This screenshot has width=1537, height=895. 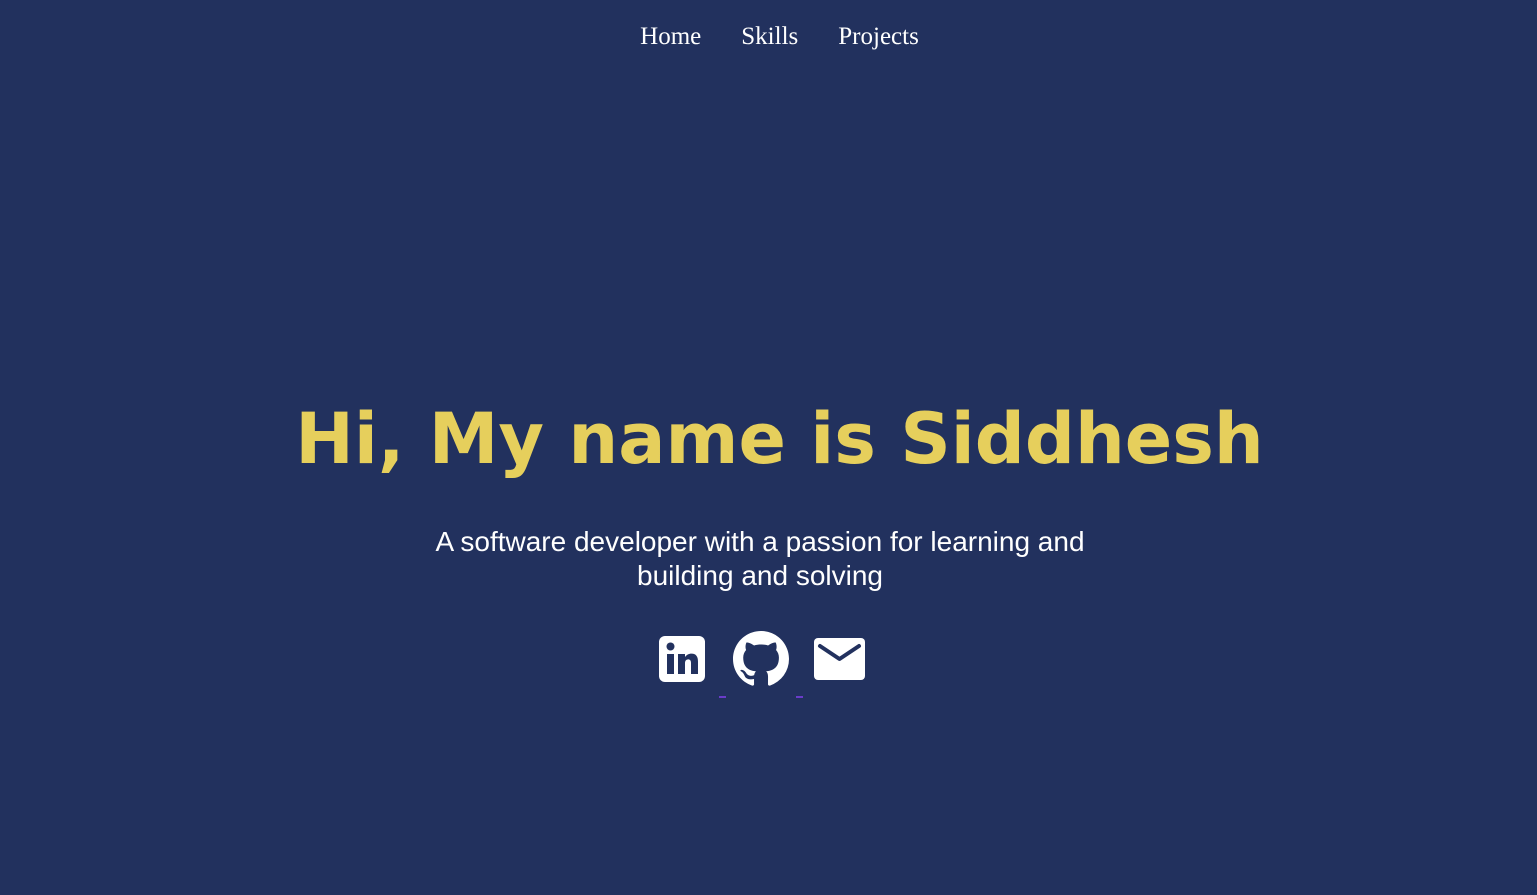 I want to click on nav-link-skills: Skills, so click(x=769, y=37).